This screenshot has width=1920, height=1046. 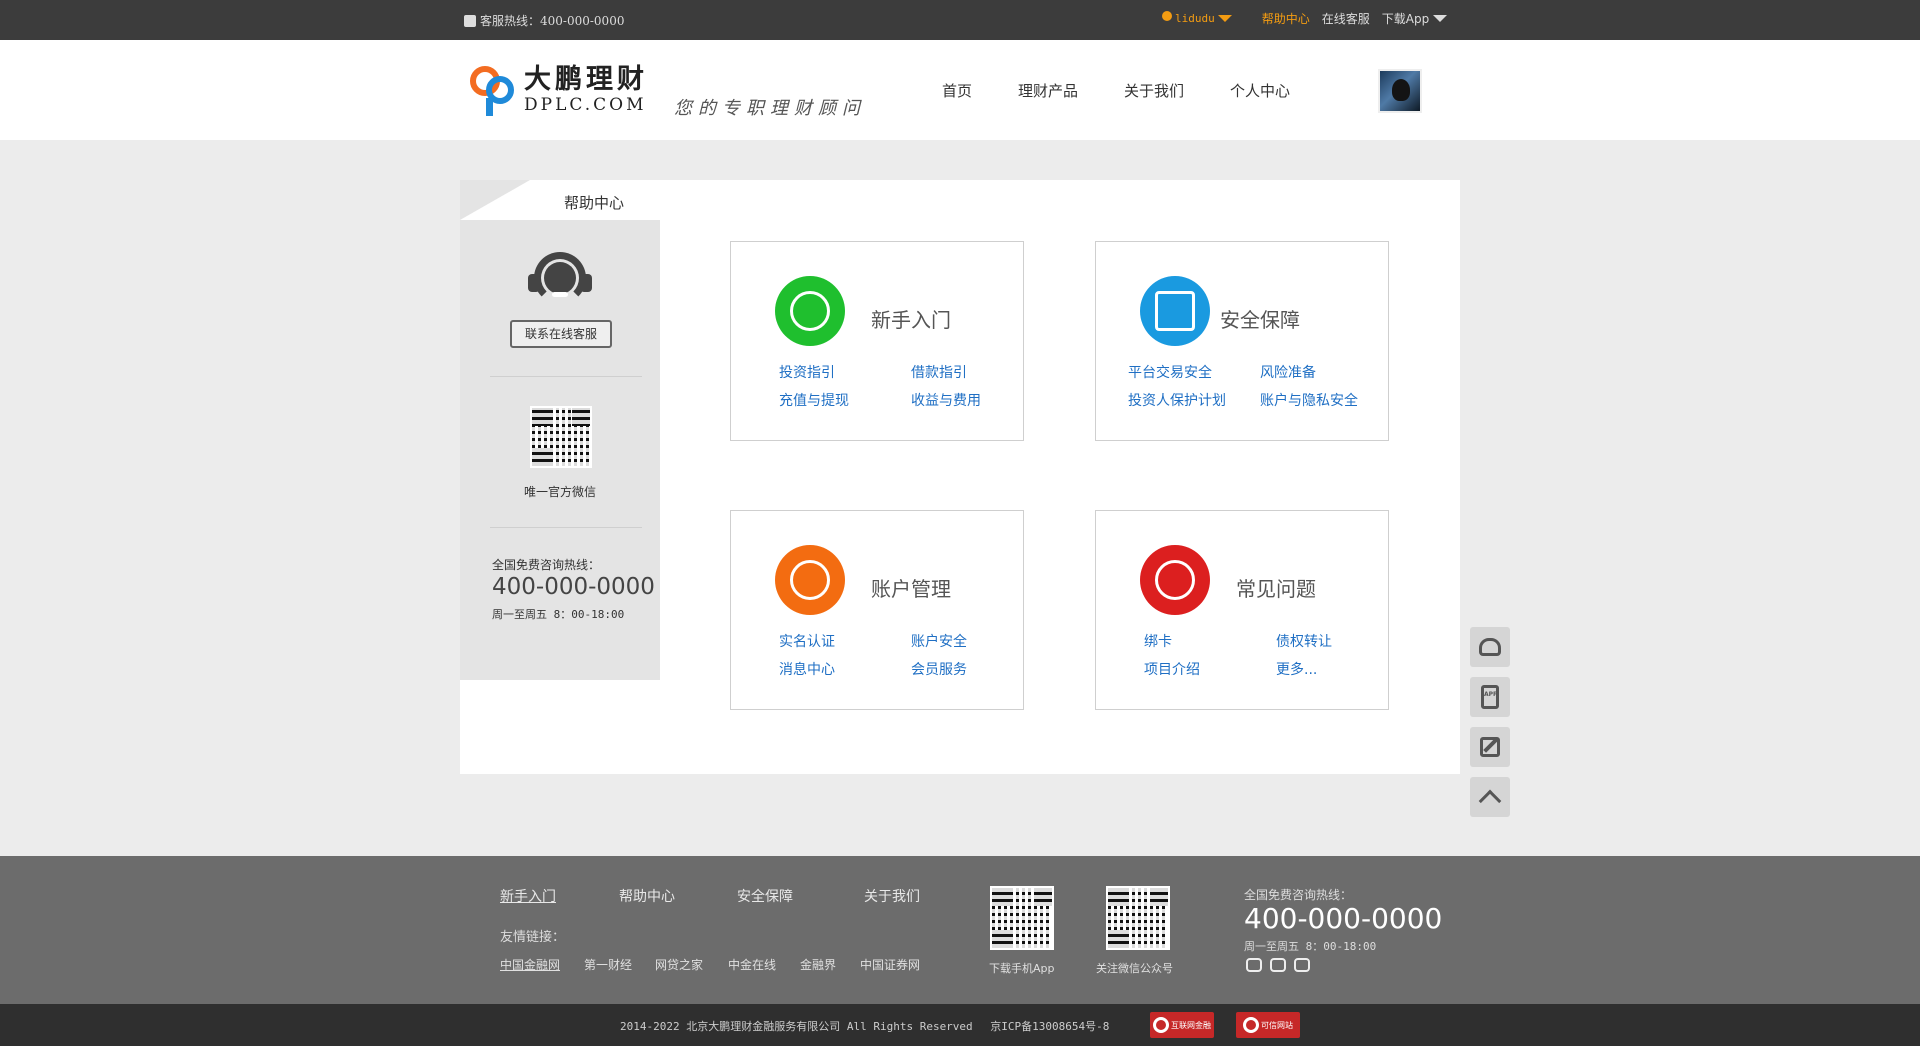 I want to click on card-title: 账户管理, so click(x=911, y=589).